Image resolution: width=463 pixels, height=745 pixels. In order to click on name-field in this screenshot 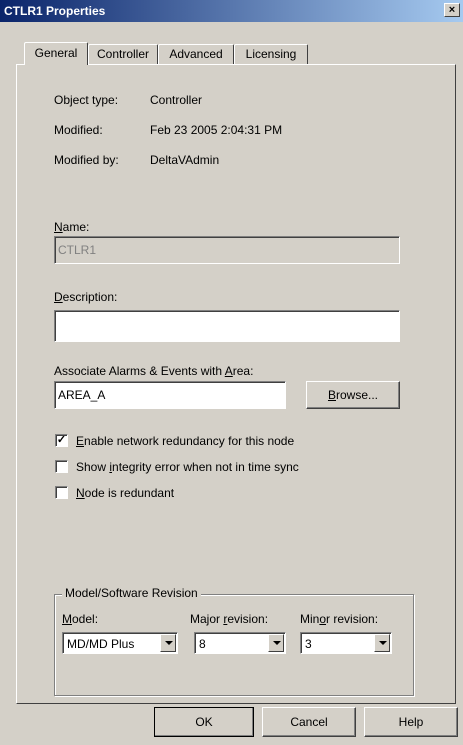, I will do `click(227, 250)`.